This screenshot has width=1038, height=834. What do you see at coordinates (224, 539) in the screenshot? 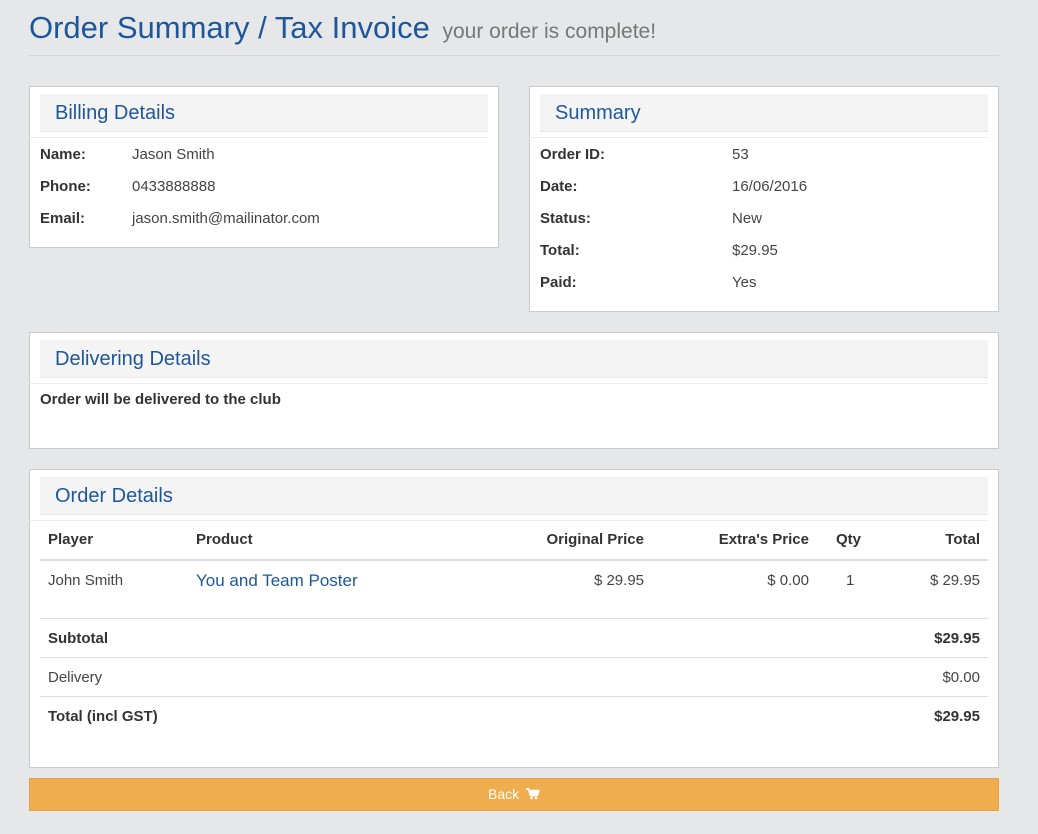
I see `column-header-product: Product` at bounding box center [224, 539].